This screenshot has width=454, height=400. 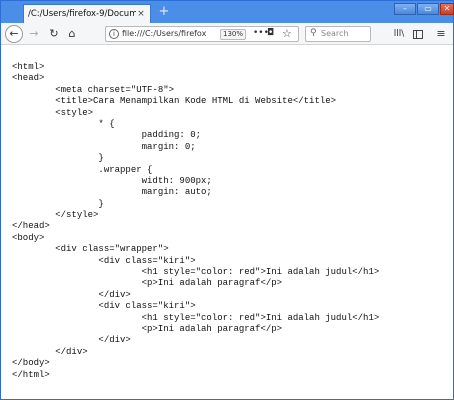 I want to click on page-info-icon: i, so click(x=114, y=34).